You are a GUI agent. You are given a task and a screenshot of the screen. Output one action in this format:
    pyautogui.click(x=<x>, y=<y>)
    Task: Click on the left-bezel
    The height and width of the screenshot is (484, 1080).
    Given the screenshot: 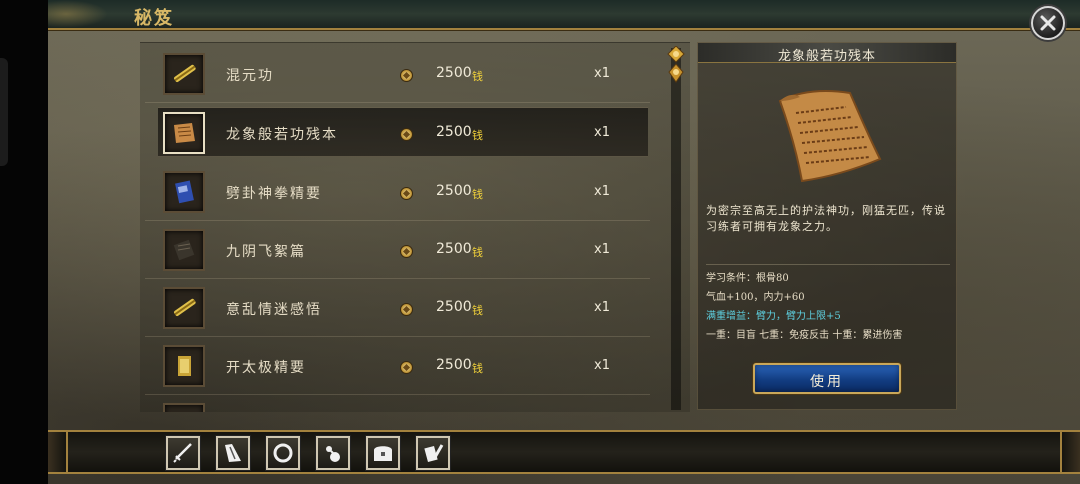 What is the action you would take?
    pyautogui.click(x=24, y=242)
    